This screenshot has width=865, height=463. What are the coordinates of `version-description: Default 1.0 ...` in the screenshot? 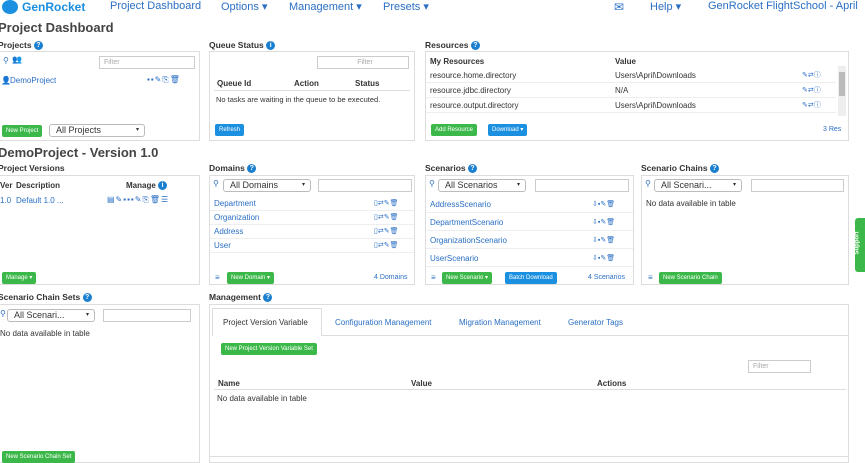 It's located at (40, 200).